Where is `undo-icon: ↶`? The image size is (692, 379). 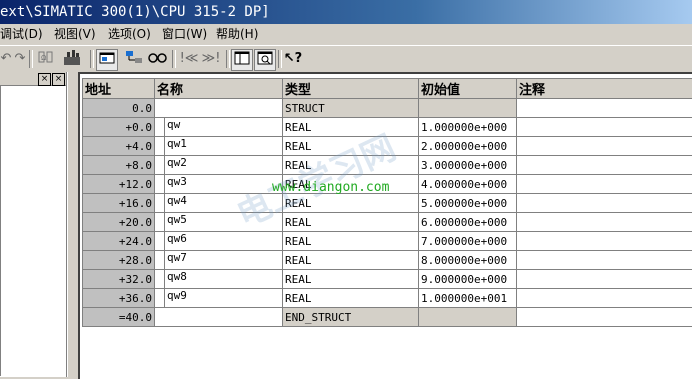 undo-icon: ↶ is located at coordinates (6, 59).